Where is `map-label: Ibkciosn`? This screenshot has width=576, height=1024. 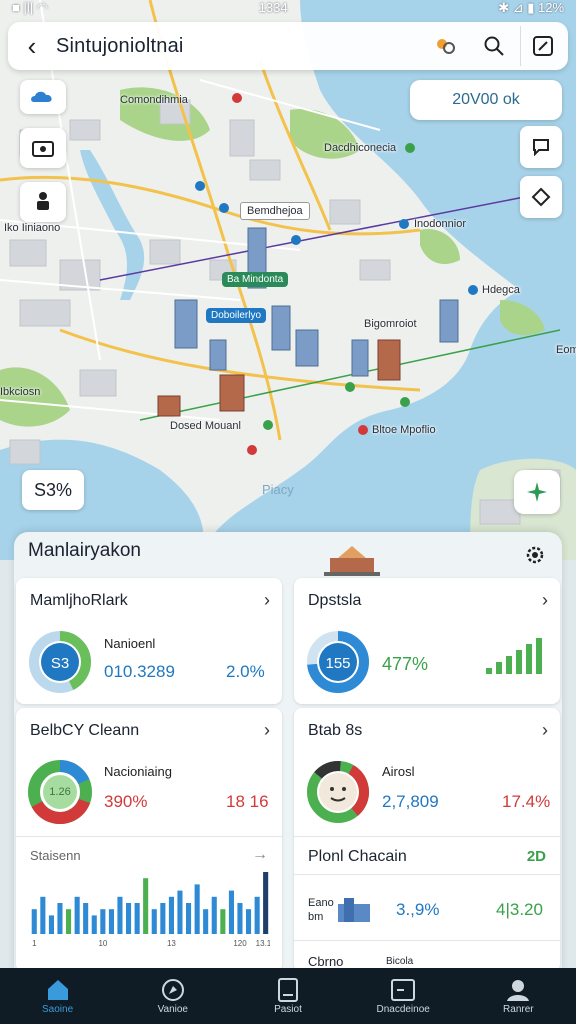
map-label: Ibkciosn is located at coordinates (20, 392).